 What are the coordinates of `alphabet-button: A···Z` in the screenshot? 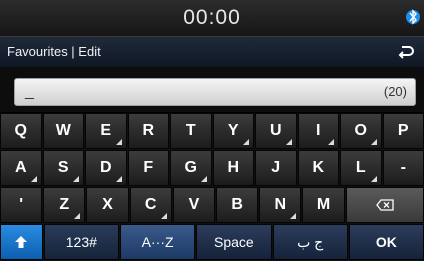 It's located at (157, 242).